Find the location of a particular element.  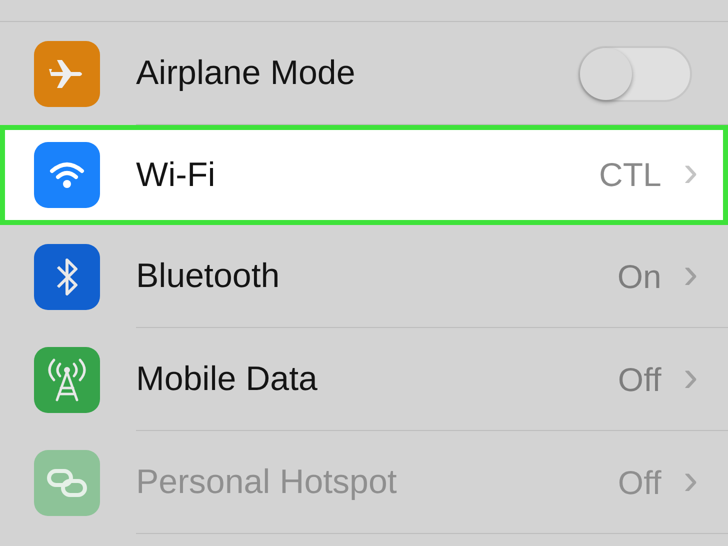

bluetooth-icon is located at coordinates (67, 277).